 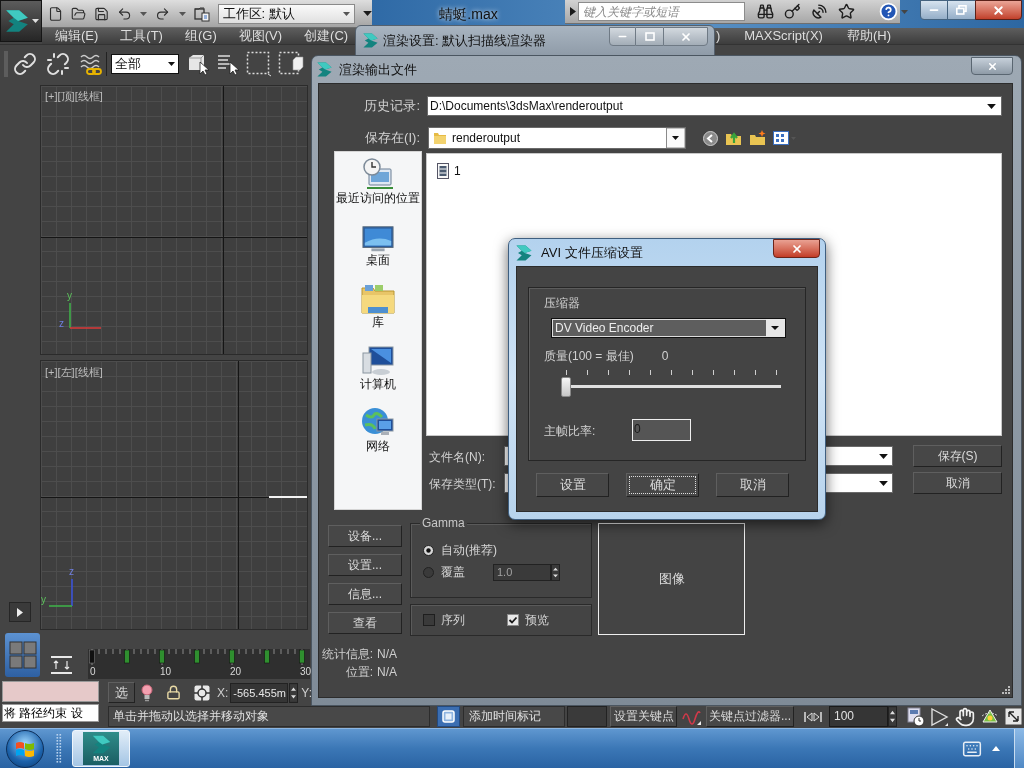 I want to click on up-down-arrows-icon, so click(x=61, y=665).